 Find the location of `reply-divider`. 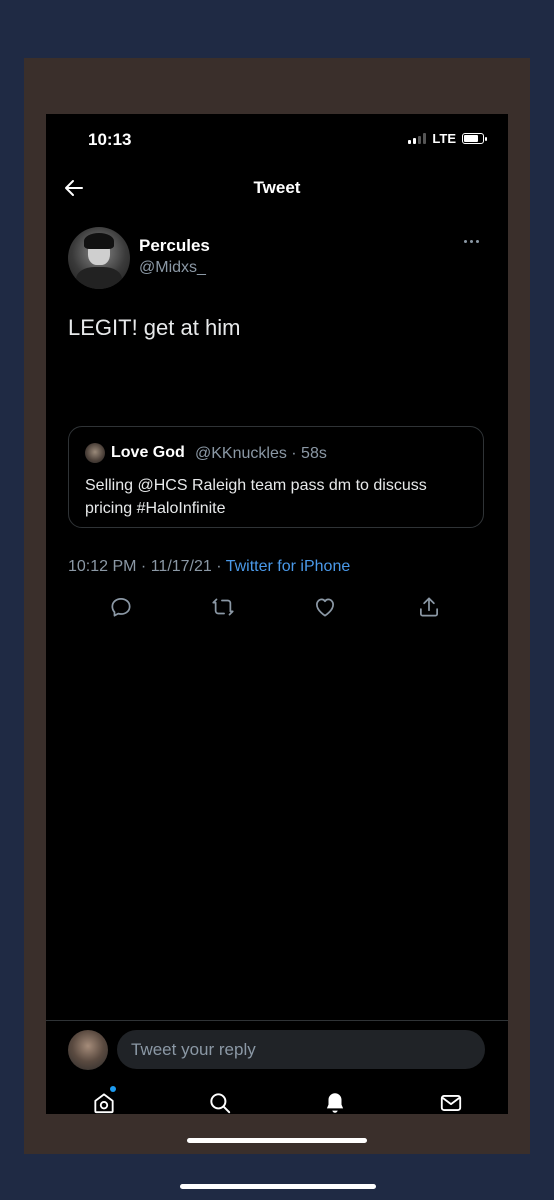

reply-divider is located at coordinates (277, 1020).